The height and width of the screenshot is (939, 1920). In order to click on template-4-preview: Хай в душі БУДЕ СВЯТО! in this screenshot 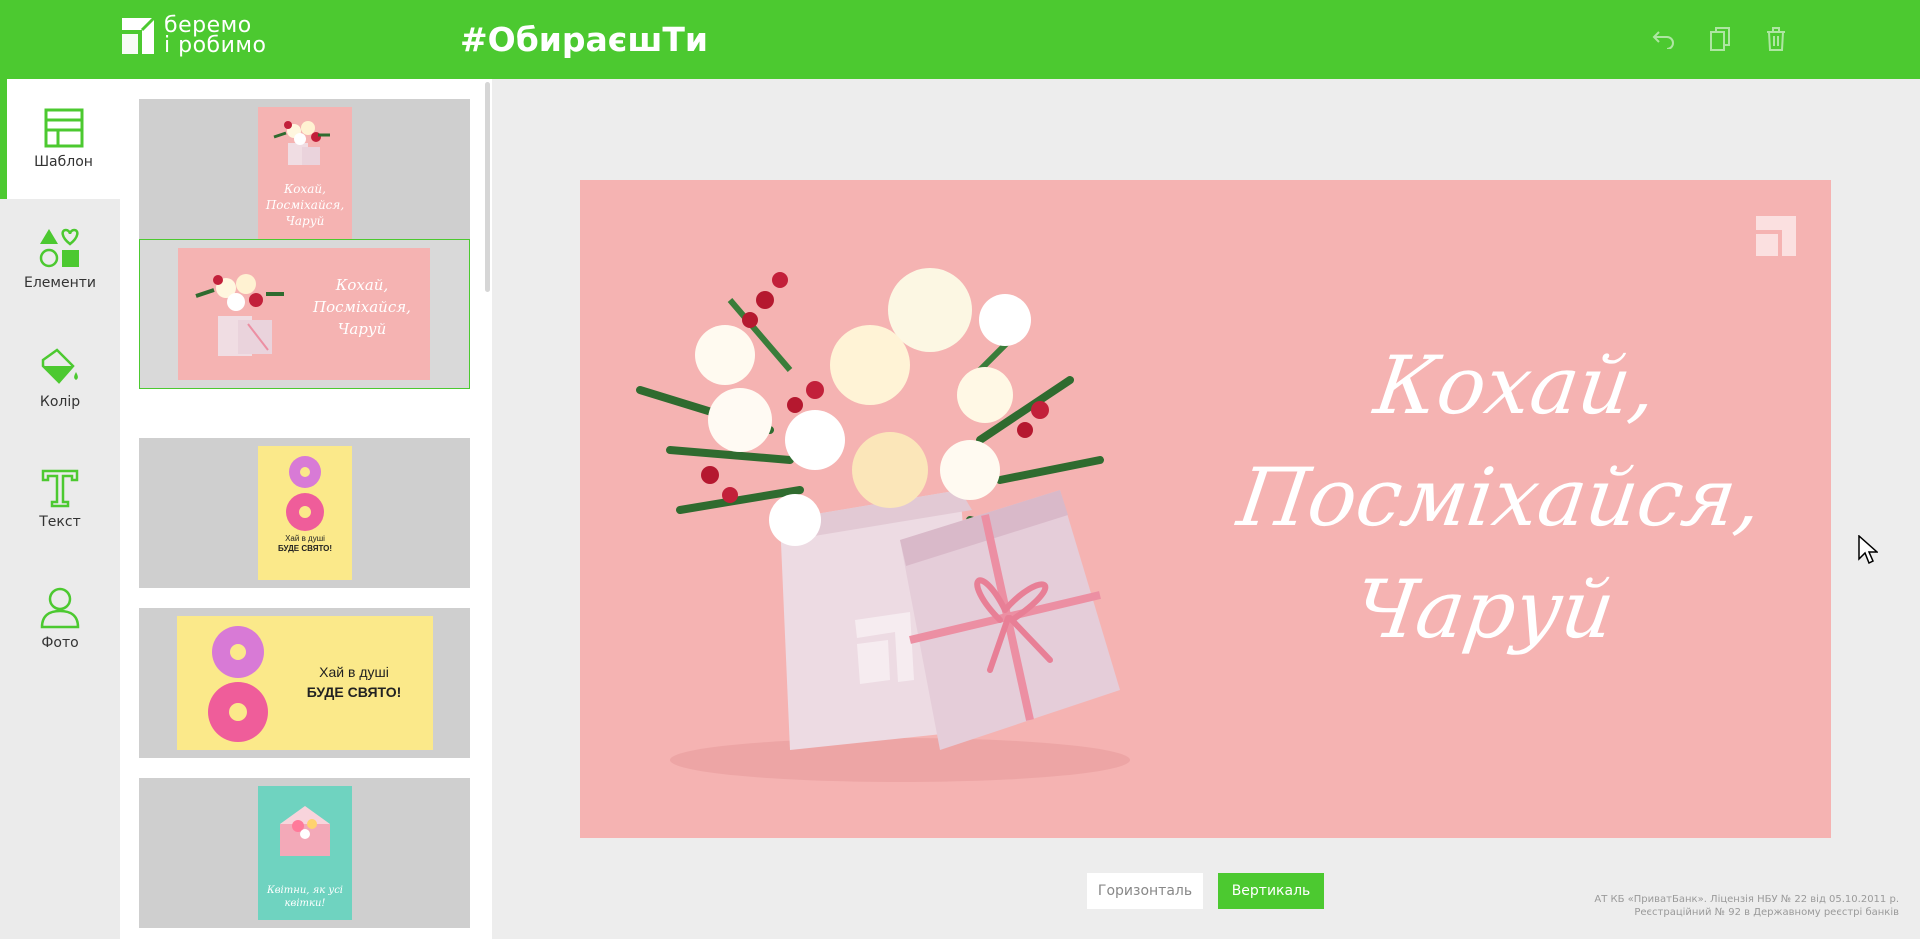, I will do `click(305, 683)`.